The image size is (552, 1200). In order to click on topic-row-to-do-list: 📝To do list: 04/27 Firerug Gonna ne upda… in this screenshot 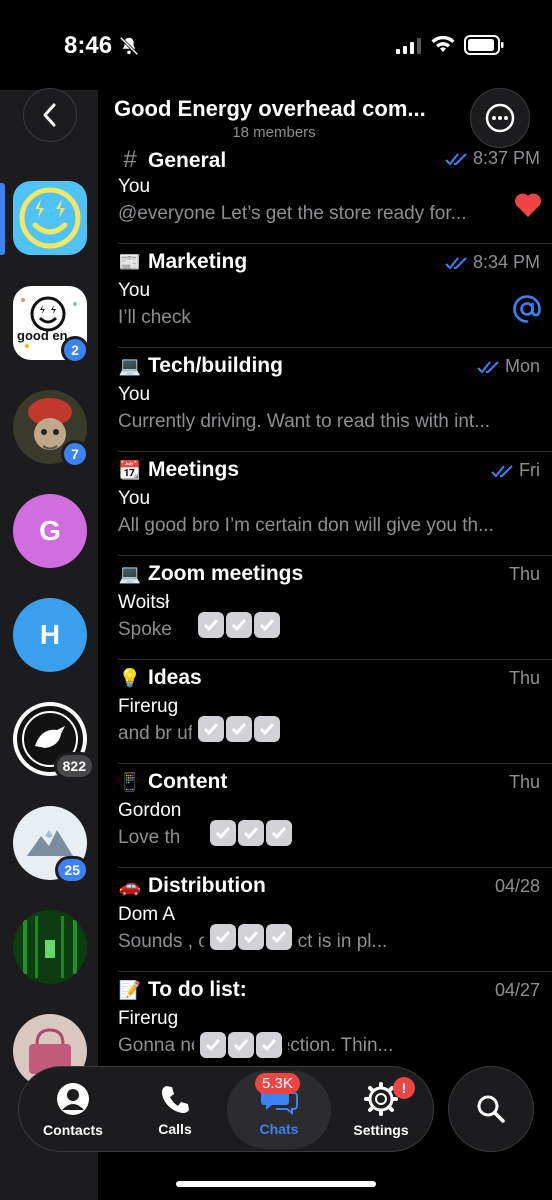, I will do `click(325, 1024)`.